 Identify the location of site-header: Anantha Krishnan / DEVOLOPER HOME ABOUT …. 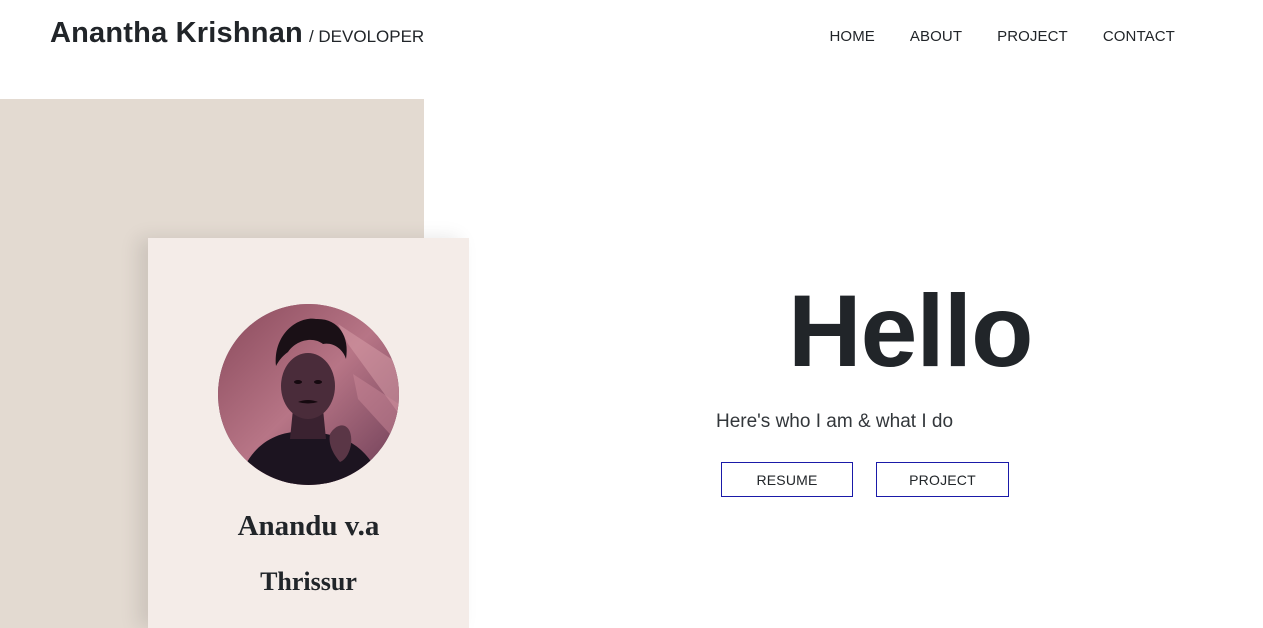
(631, 40).